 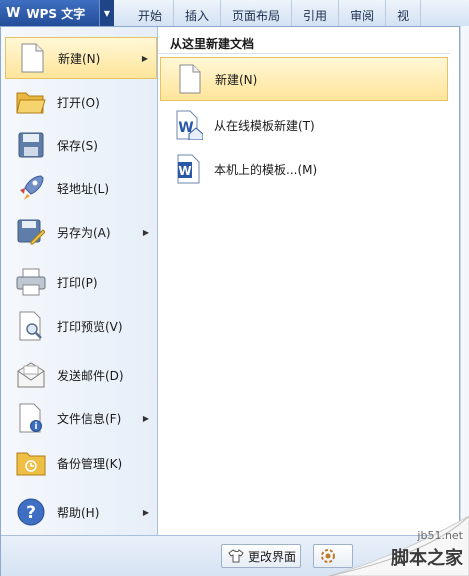 I want to click on menu-item-label: 打印(P), so click(x=77, y=282).